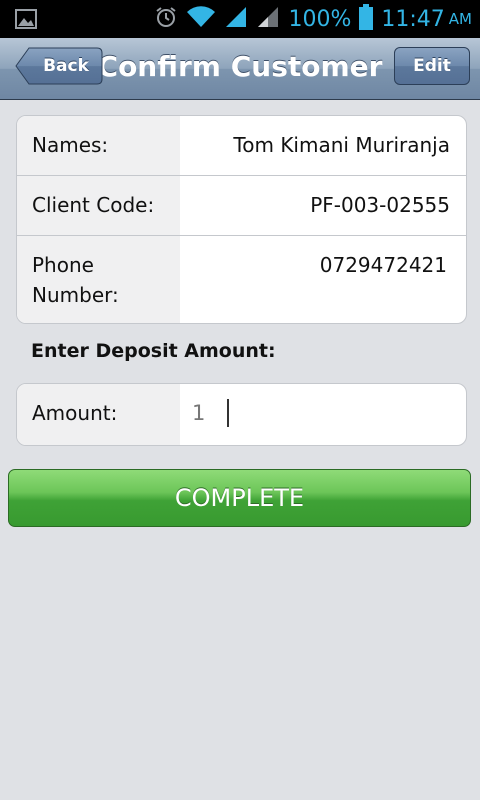  I want to click on phone-label: Phone Number:, so click(102, 280).